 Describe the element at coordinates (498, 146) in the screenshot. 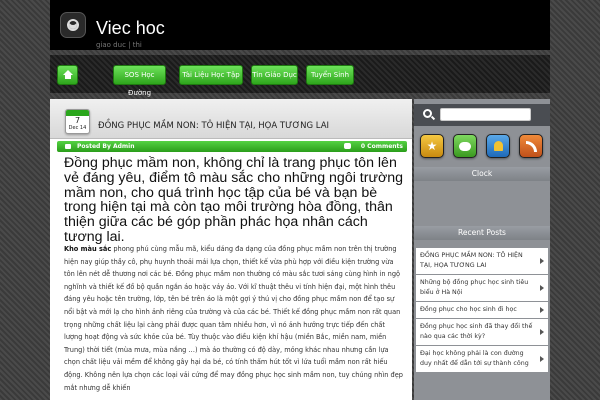

I see `bell-icon` at that location.